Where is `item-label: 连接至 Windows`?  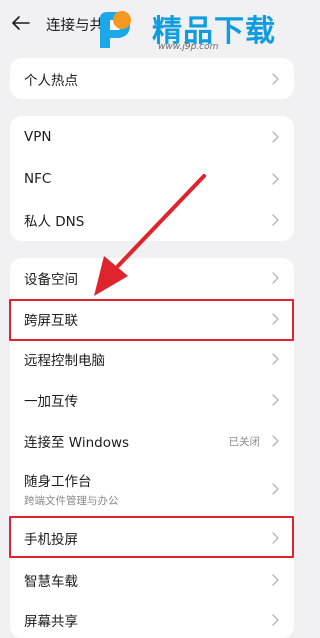 item-label: 连接至 Windows is located at coordinates (77, 443).